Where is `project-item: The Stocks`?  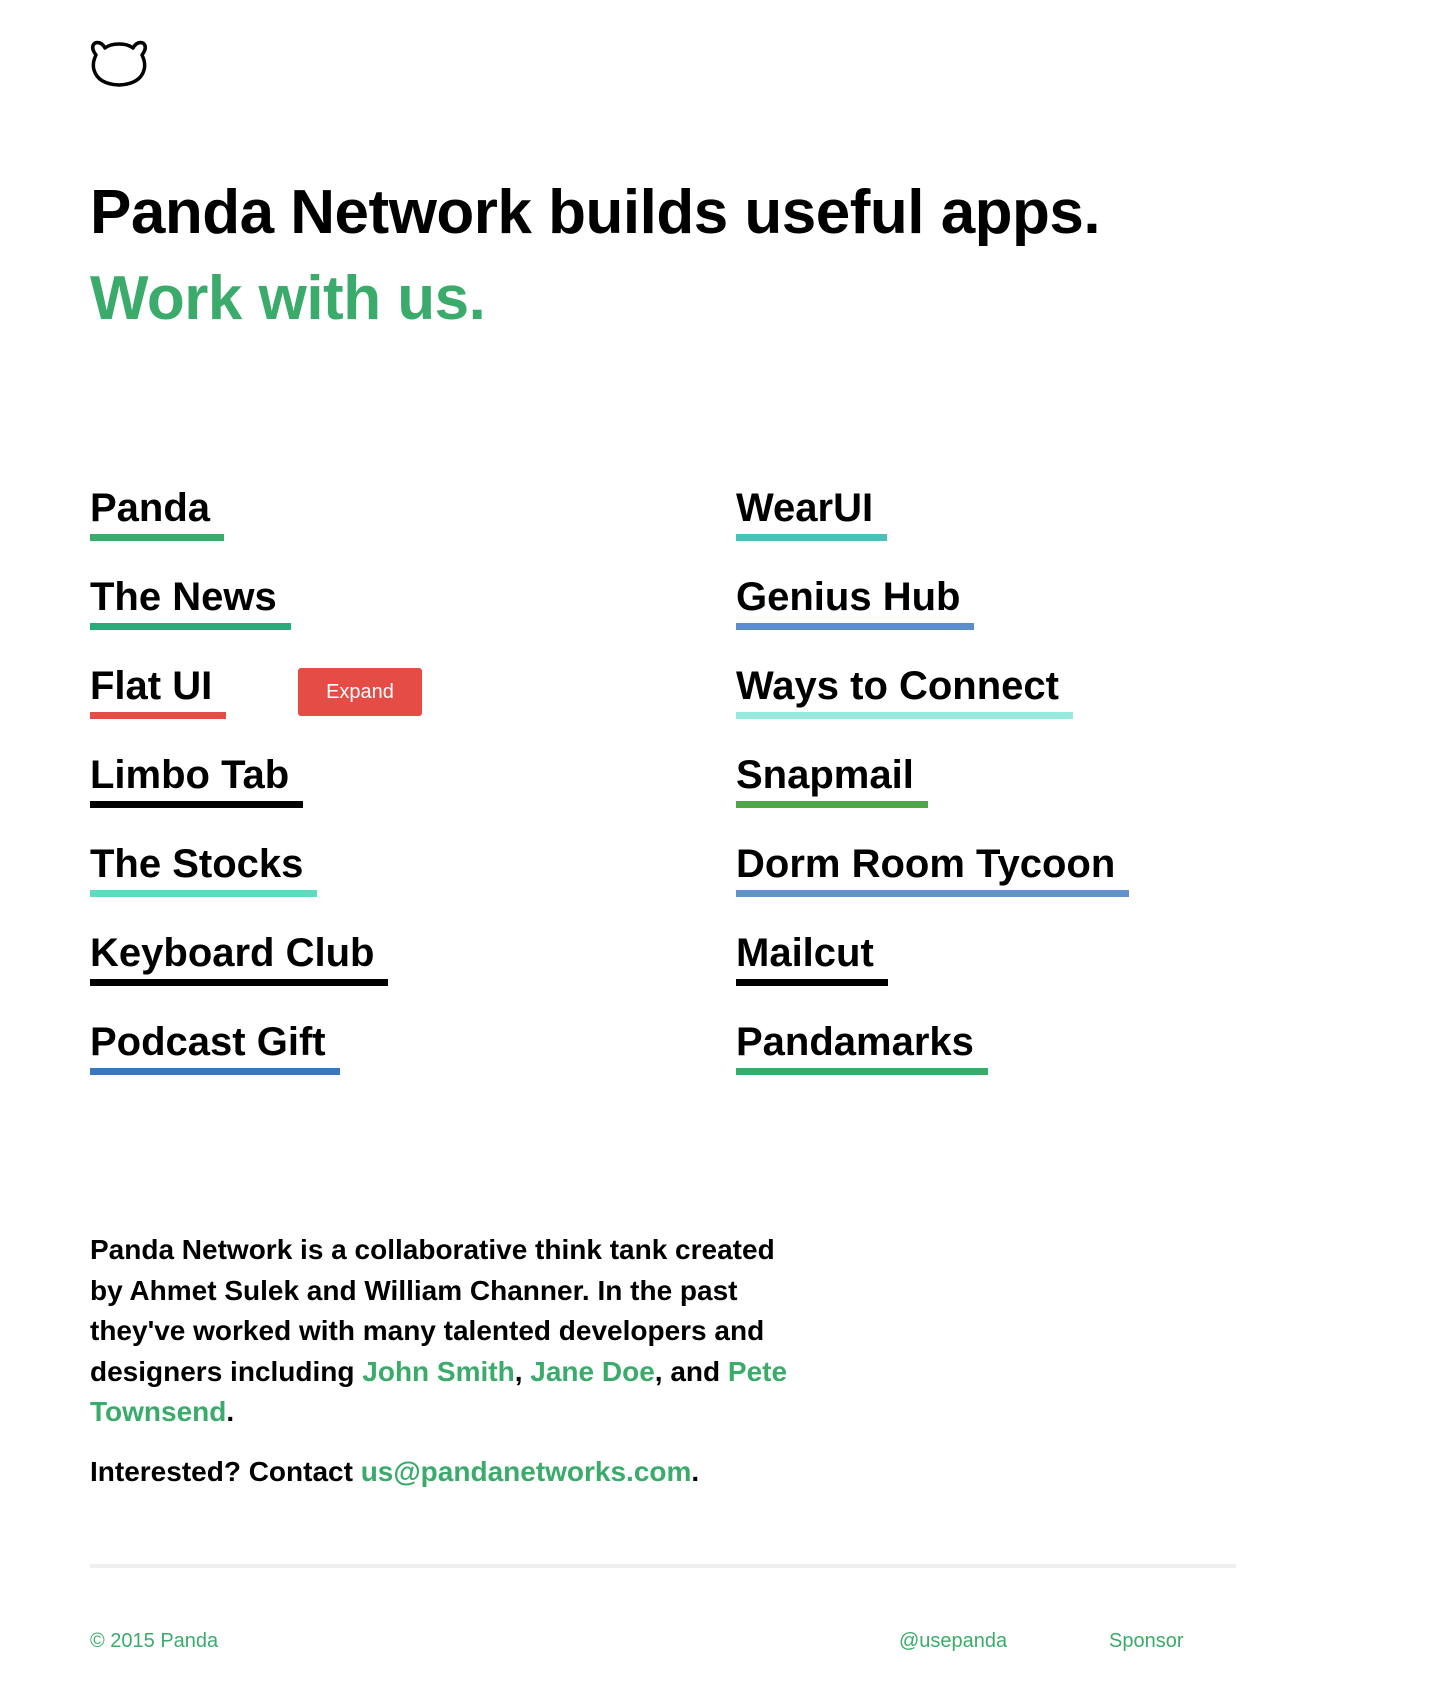 project-item: The Stocks is located at coordinates (239, 882).